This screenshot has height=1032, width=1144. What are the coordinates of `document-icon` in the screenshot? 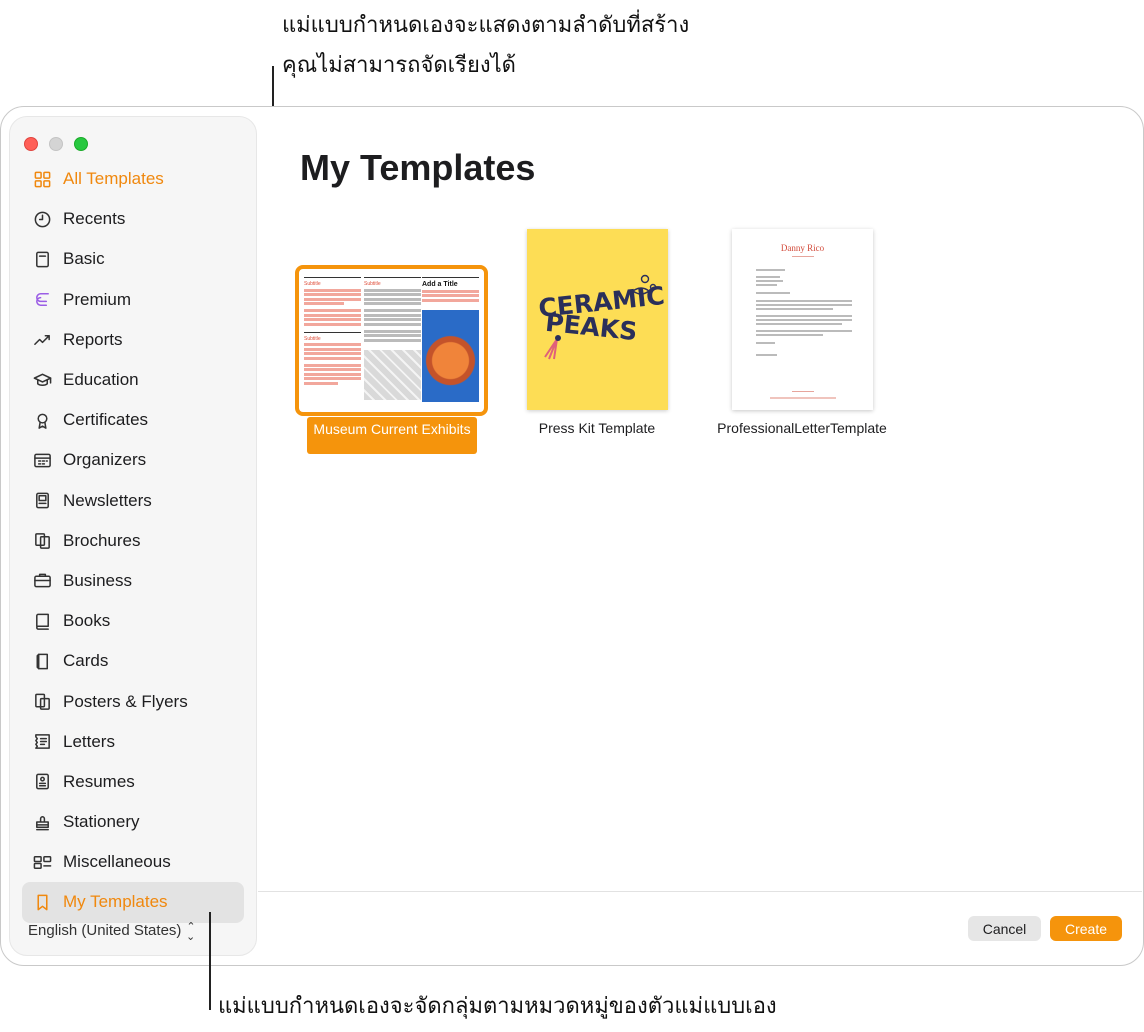 It's located at (42, 259).